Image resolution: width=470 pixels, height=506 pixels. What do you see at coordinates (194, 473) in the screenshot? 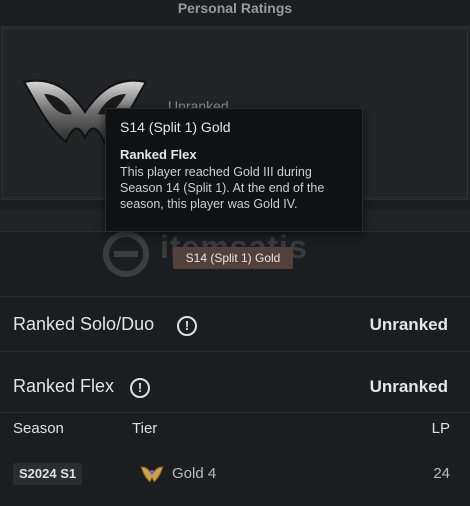
I see `tier-value: Gold 4` at bounding box center [194, 473].